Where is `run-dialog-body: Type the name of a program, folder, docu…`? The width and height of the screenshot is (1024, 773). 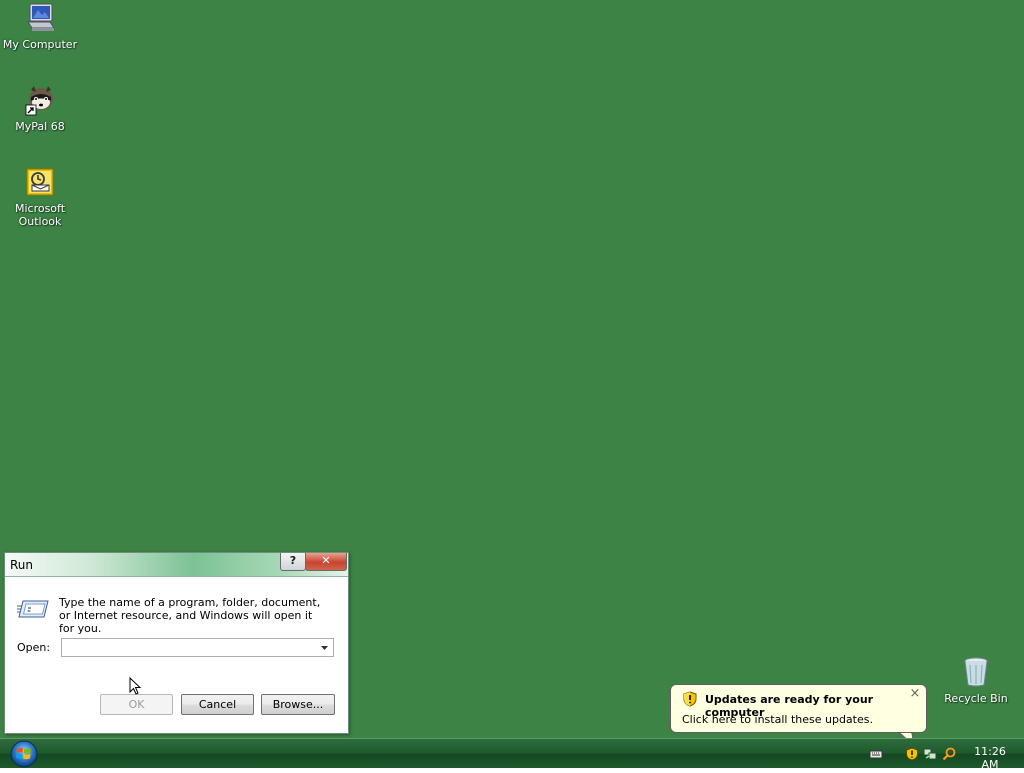 run-dialog-body: Type the name of a program, folder, docu… is located at coordinates (176, 655).